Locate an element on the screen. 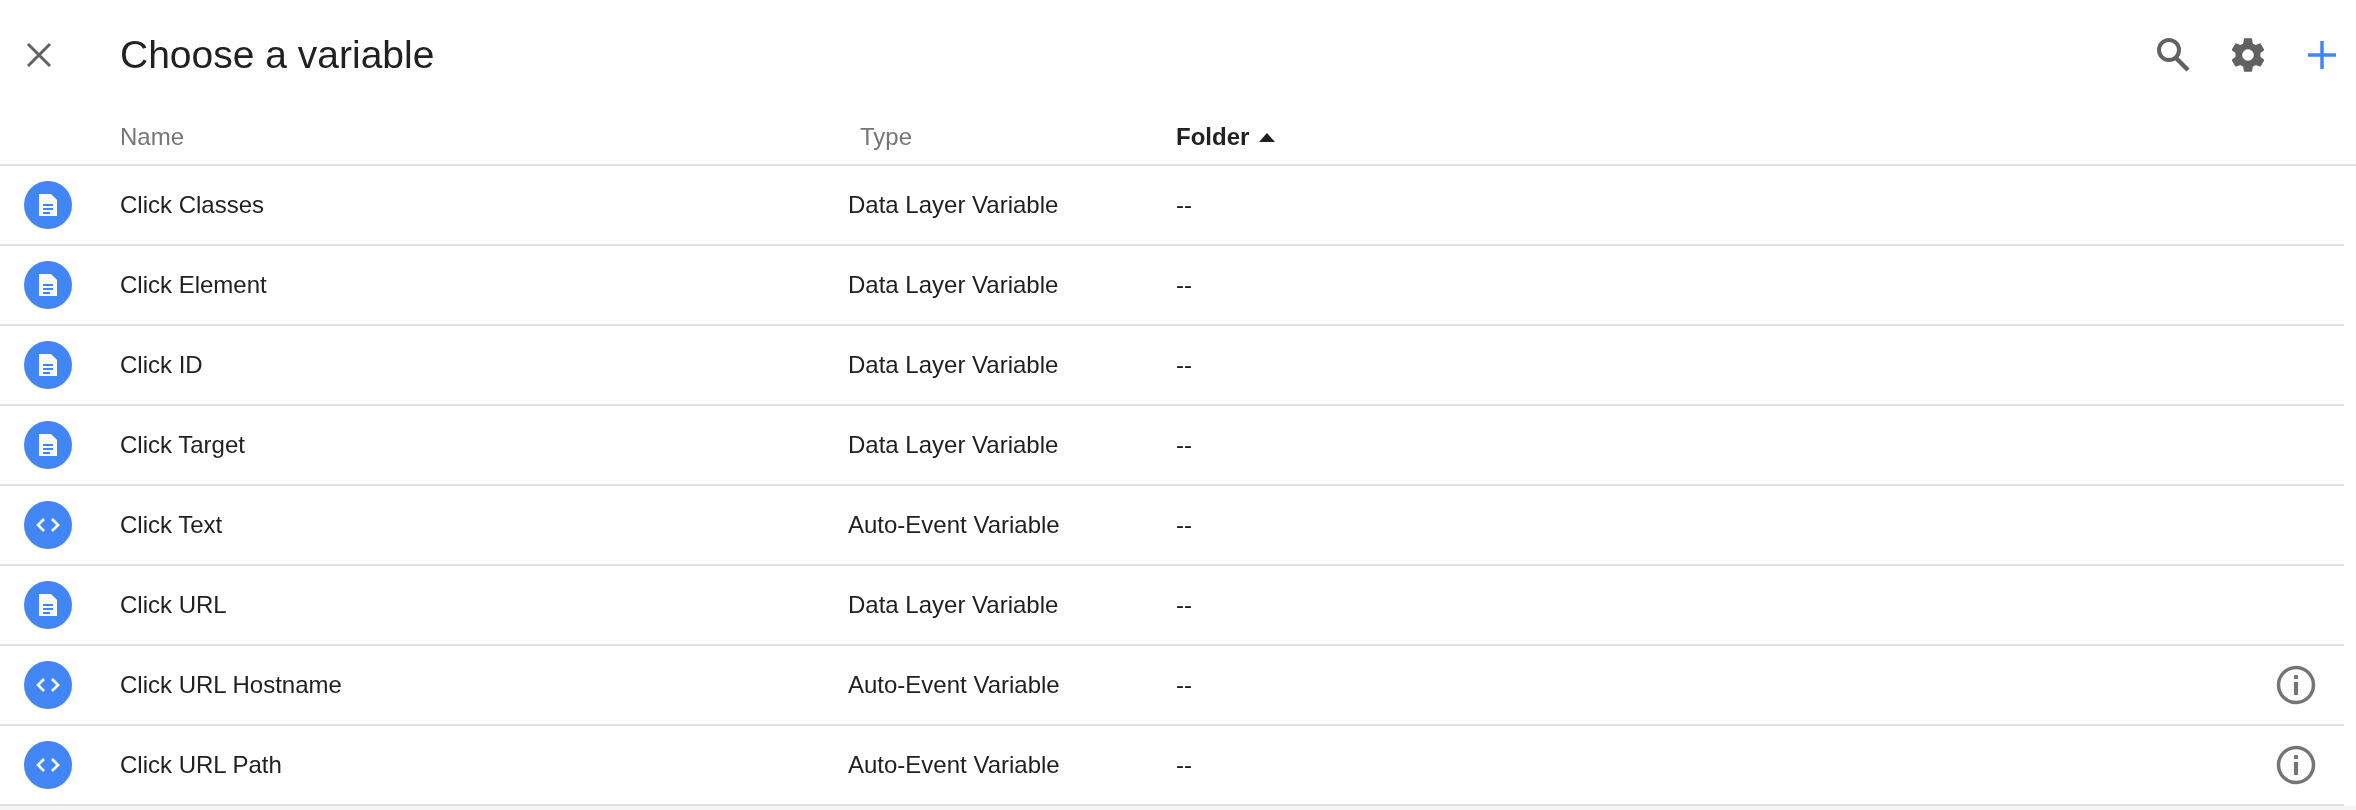  sort-up-icon is located at coordinates (1267, 137).